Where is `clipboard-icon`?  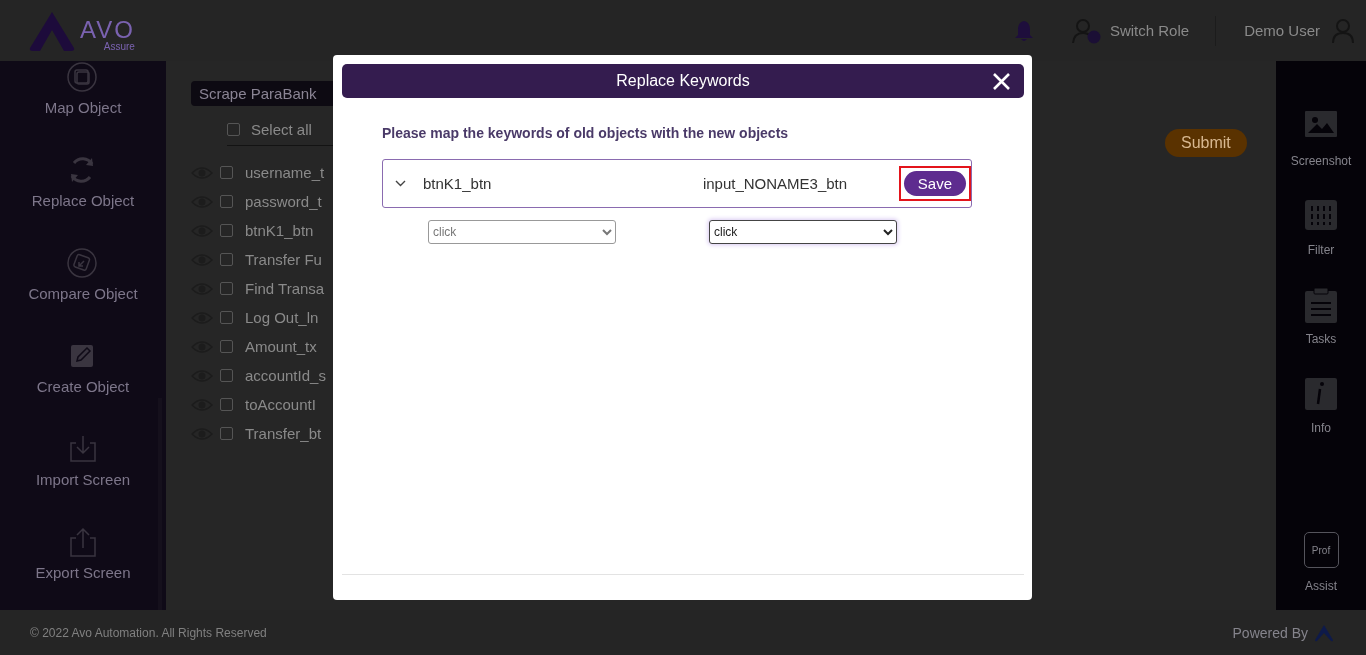
clipboard-icon is located at coordinates (1321, 305).